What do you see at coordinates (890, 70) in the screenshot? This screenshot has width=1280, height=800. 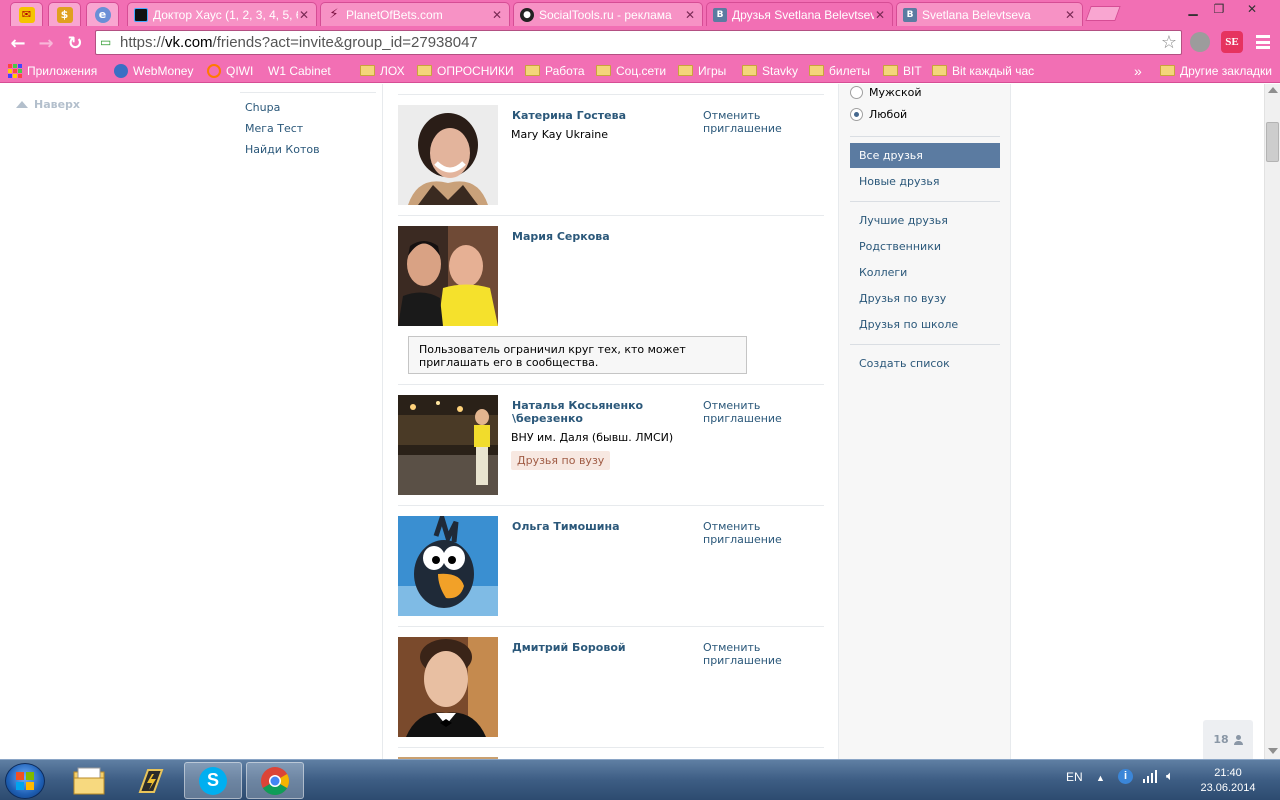 I see `folder-icon` at bounding box center [890, 70].